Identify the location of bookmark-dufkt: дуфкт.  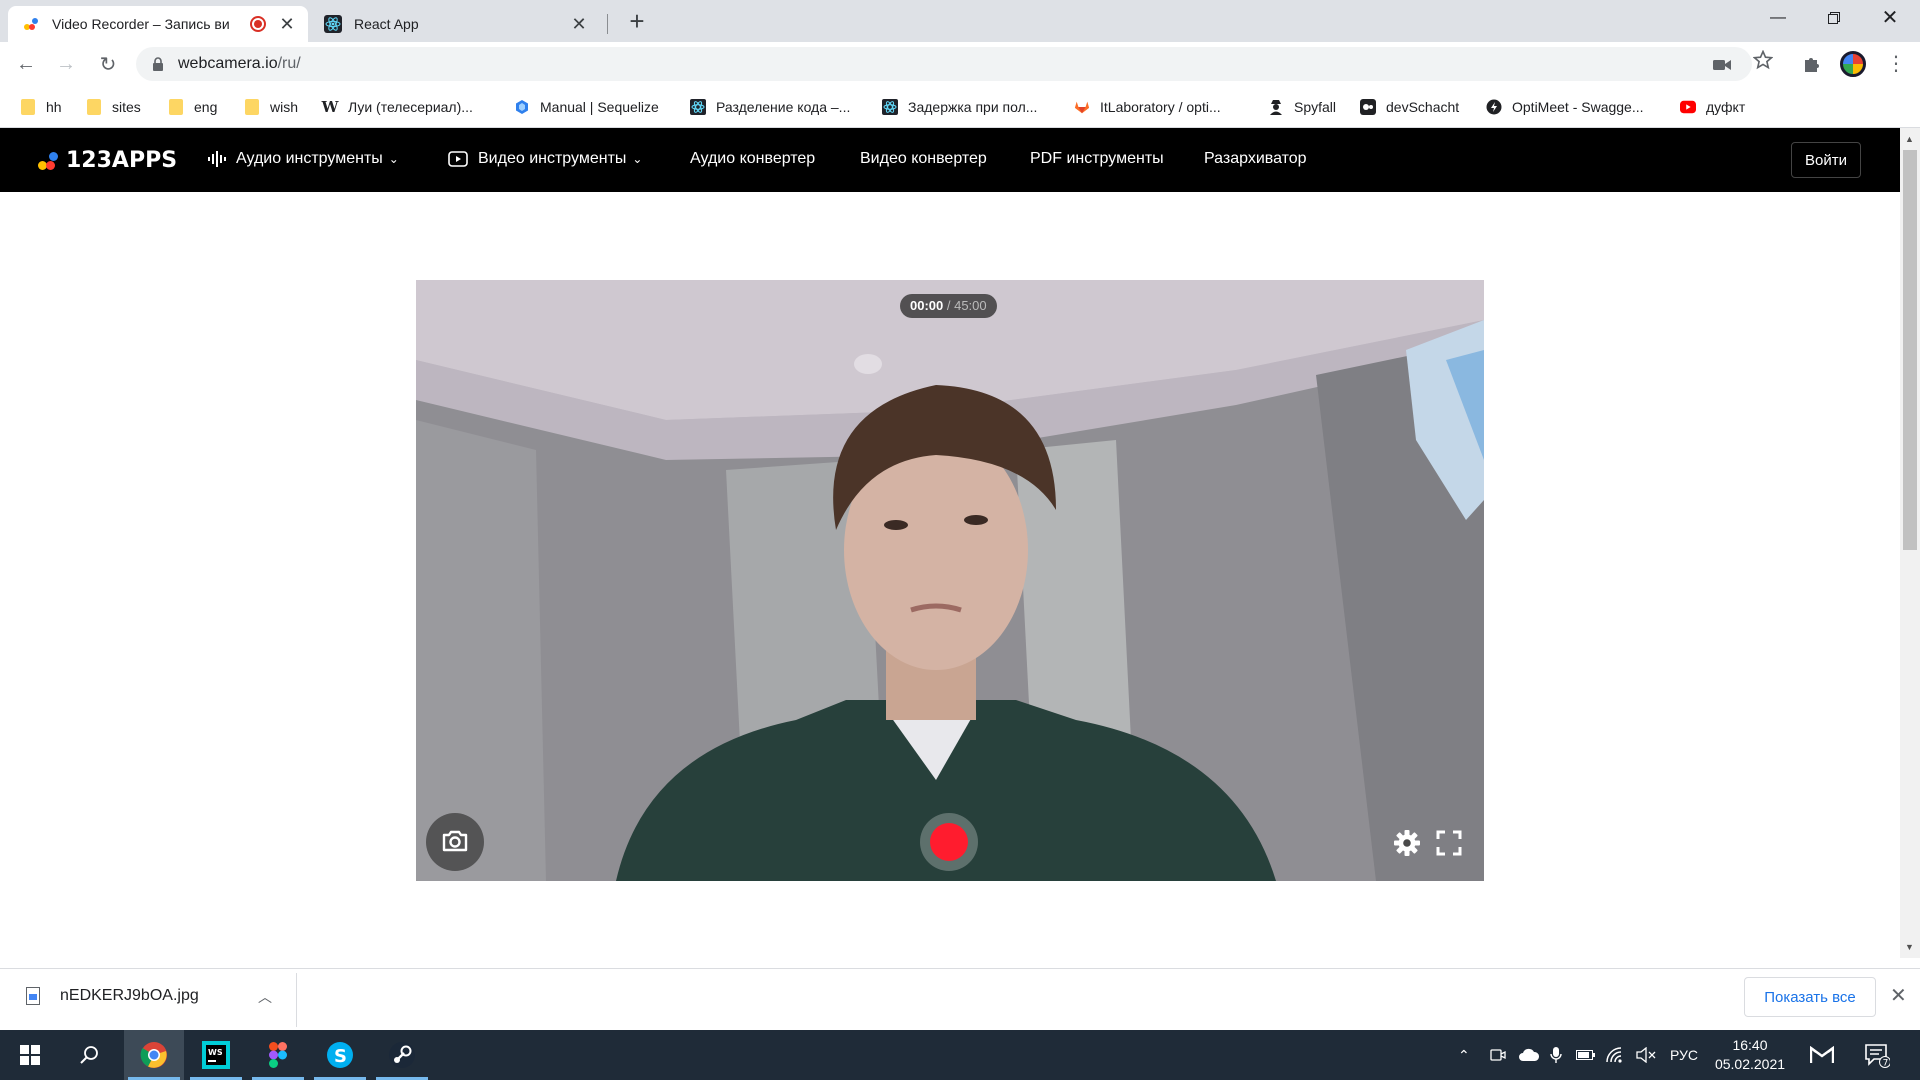
(1712, 107).